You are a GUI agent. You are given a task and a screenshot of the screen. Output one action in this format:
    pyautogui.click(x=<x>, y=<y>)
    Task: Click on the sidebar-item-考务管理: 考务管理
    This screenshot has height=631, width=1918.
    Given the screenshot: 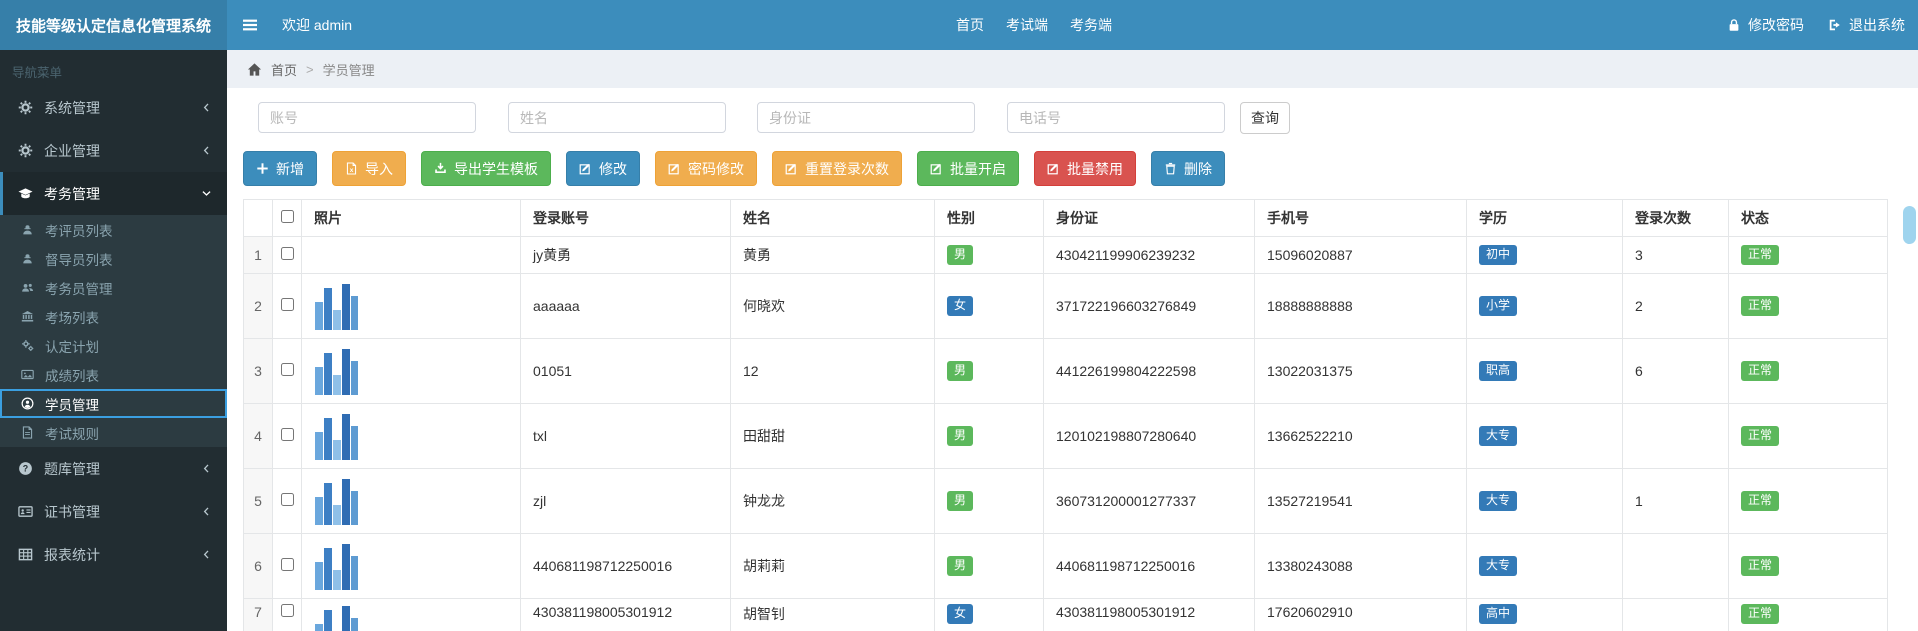 What is the action you would take?
    pyautogui.click(x=113, y=193)
    